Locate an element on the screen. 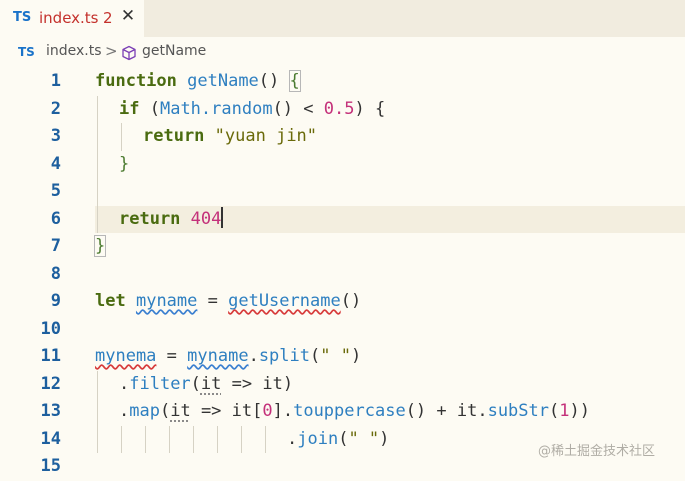 This screenshot has width=685, height=481. breadcrumb-symbol: getName is located at coordinates (174, 51).